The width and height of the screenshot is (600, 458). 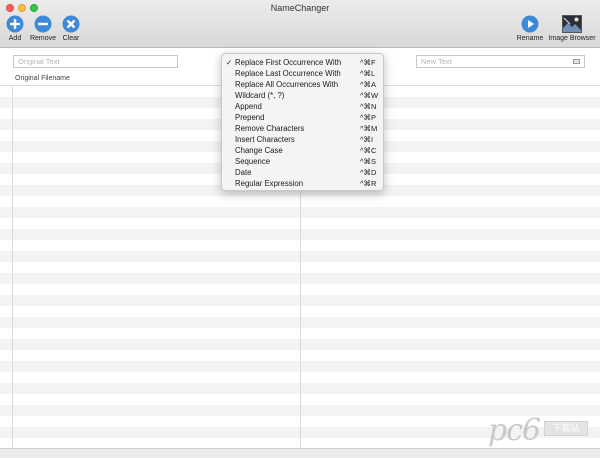 I want to click on play-circle-icon, so click(x=530, y=24).